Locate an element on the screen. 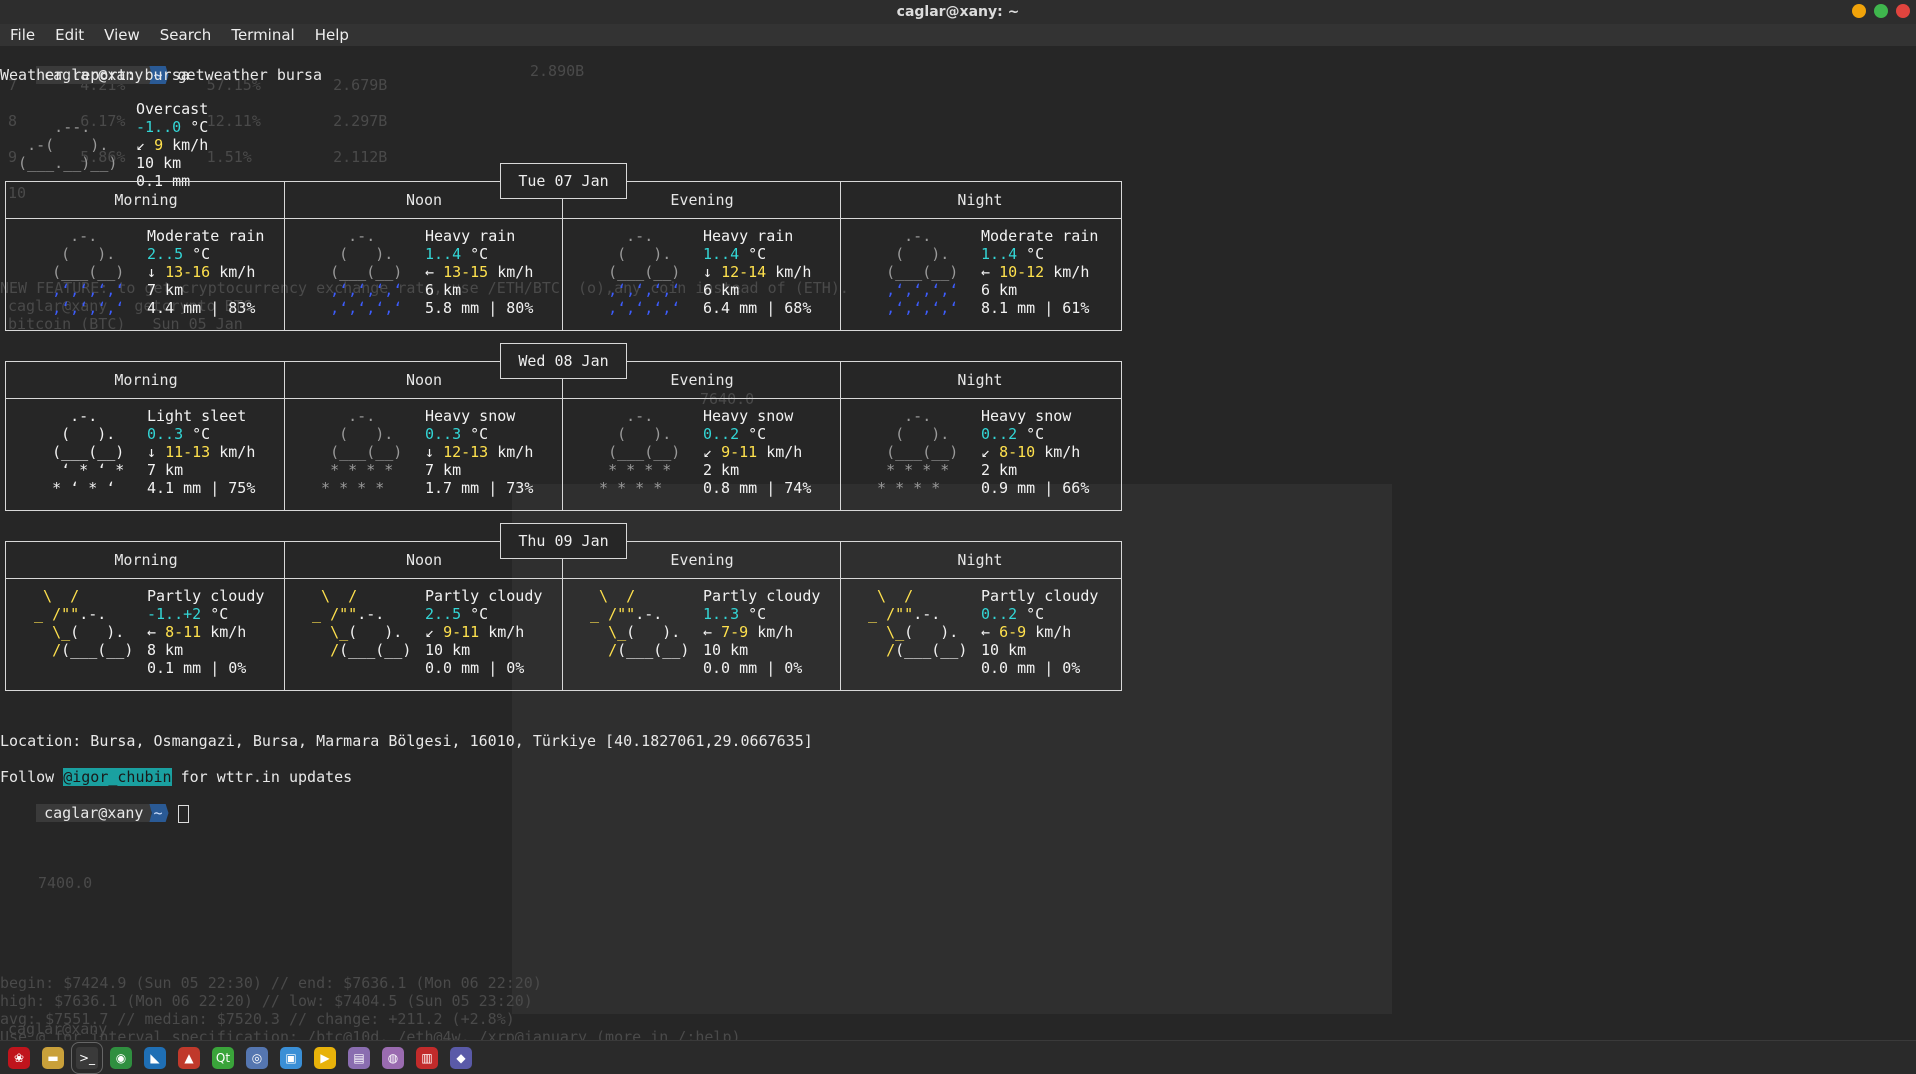  menu-terminal: Terminal is located at coordinates (262, 35).